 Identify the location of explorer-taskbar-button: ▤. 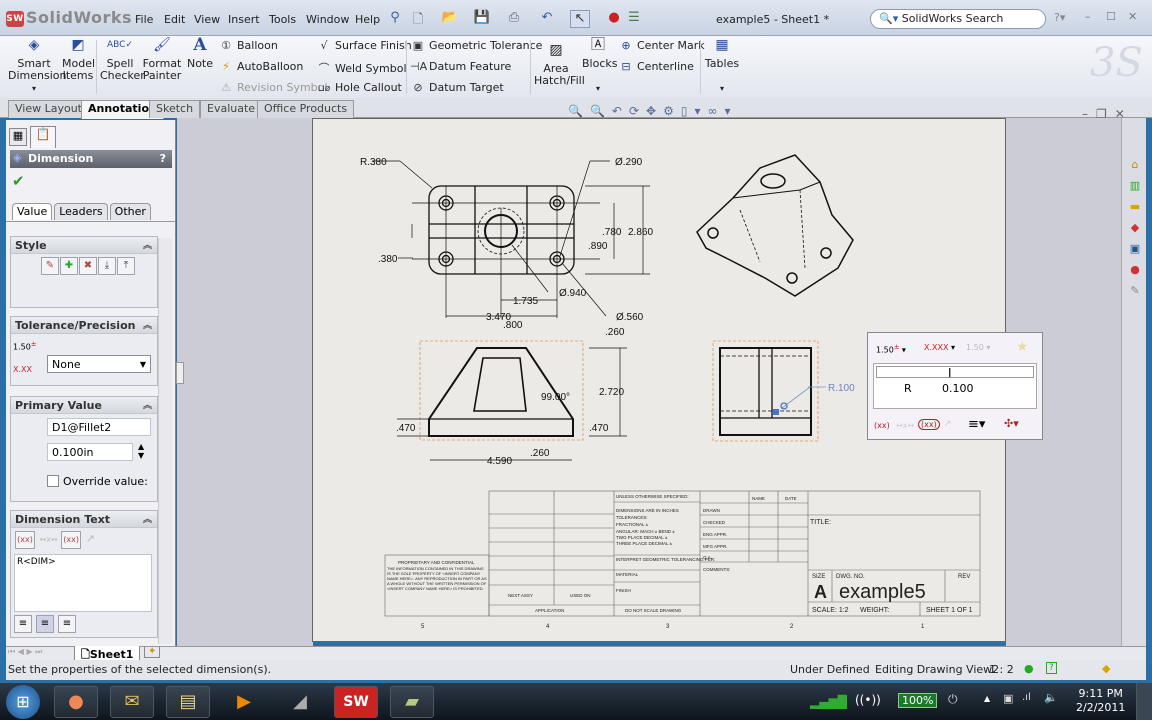
(188, 702).